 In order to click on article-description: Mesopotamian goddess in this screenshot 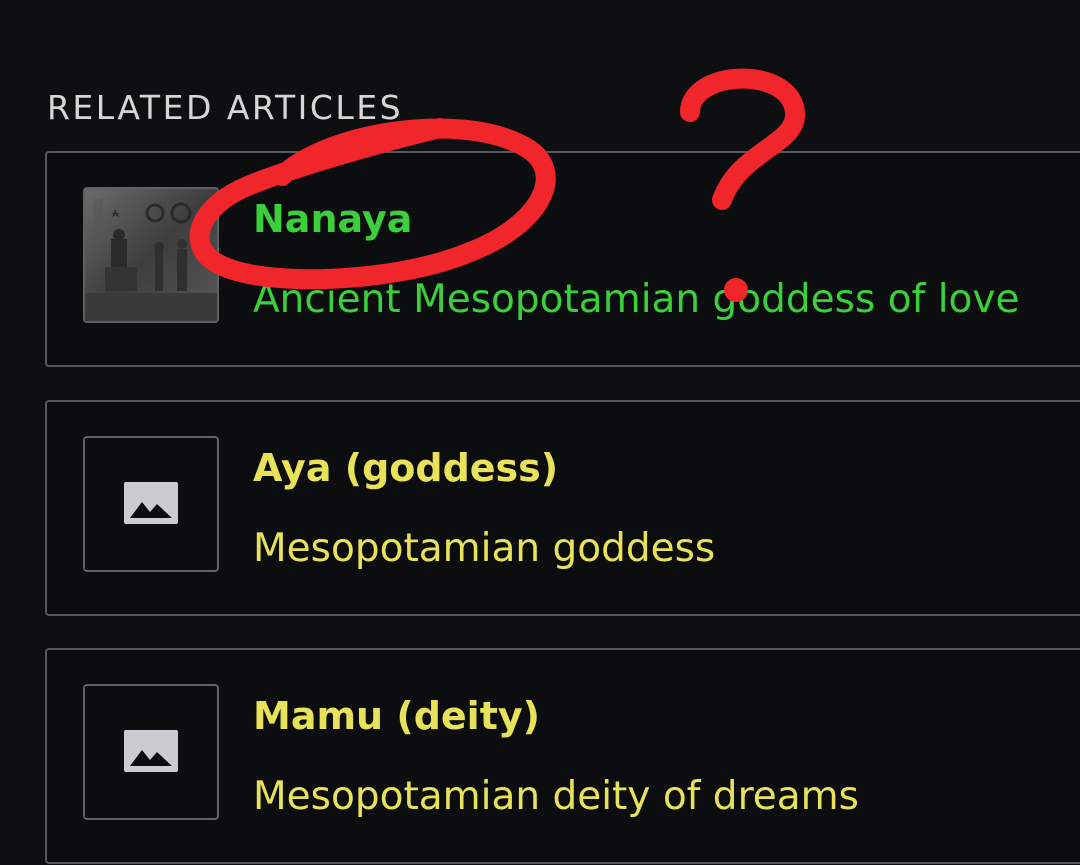, I will do `click(484, 548)`.